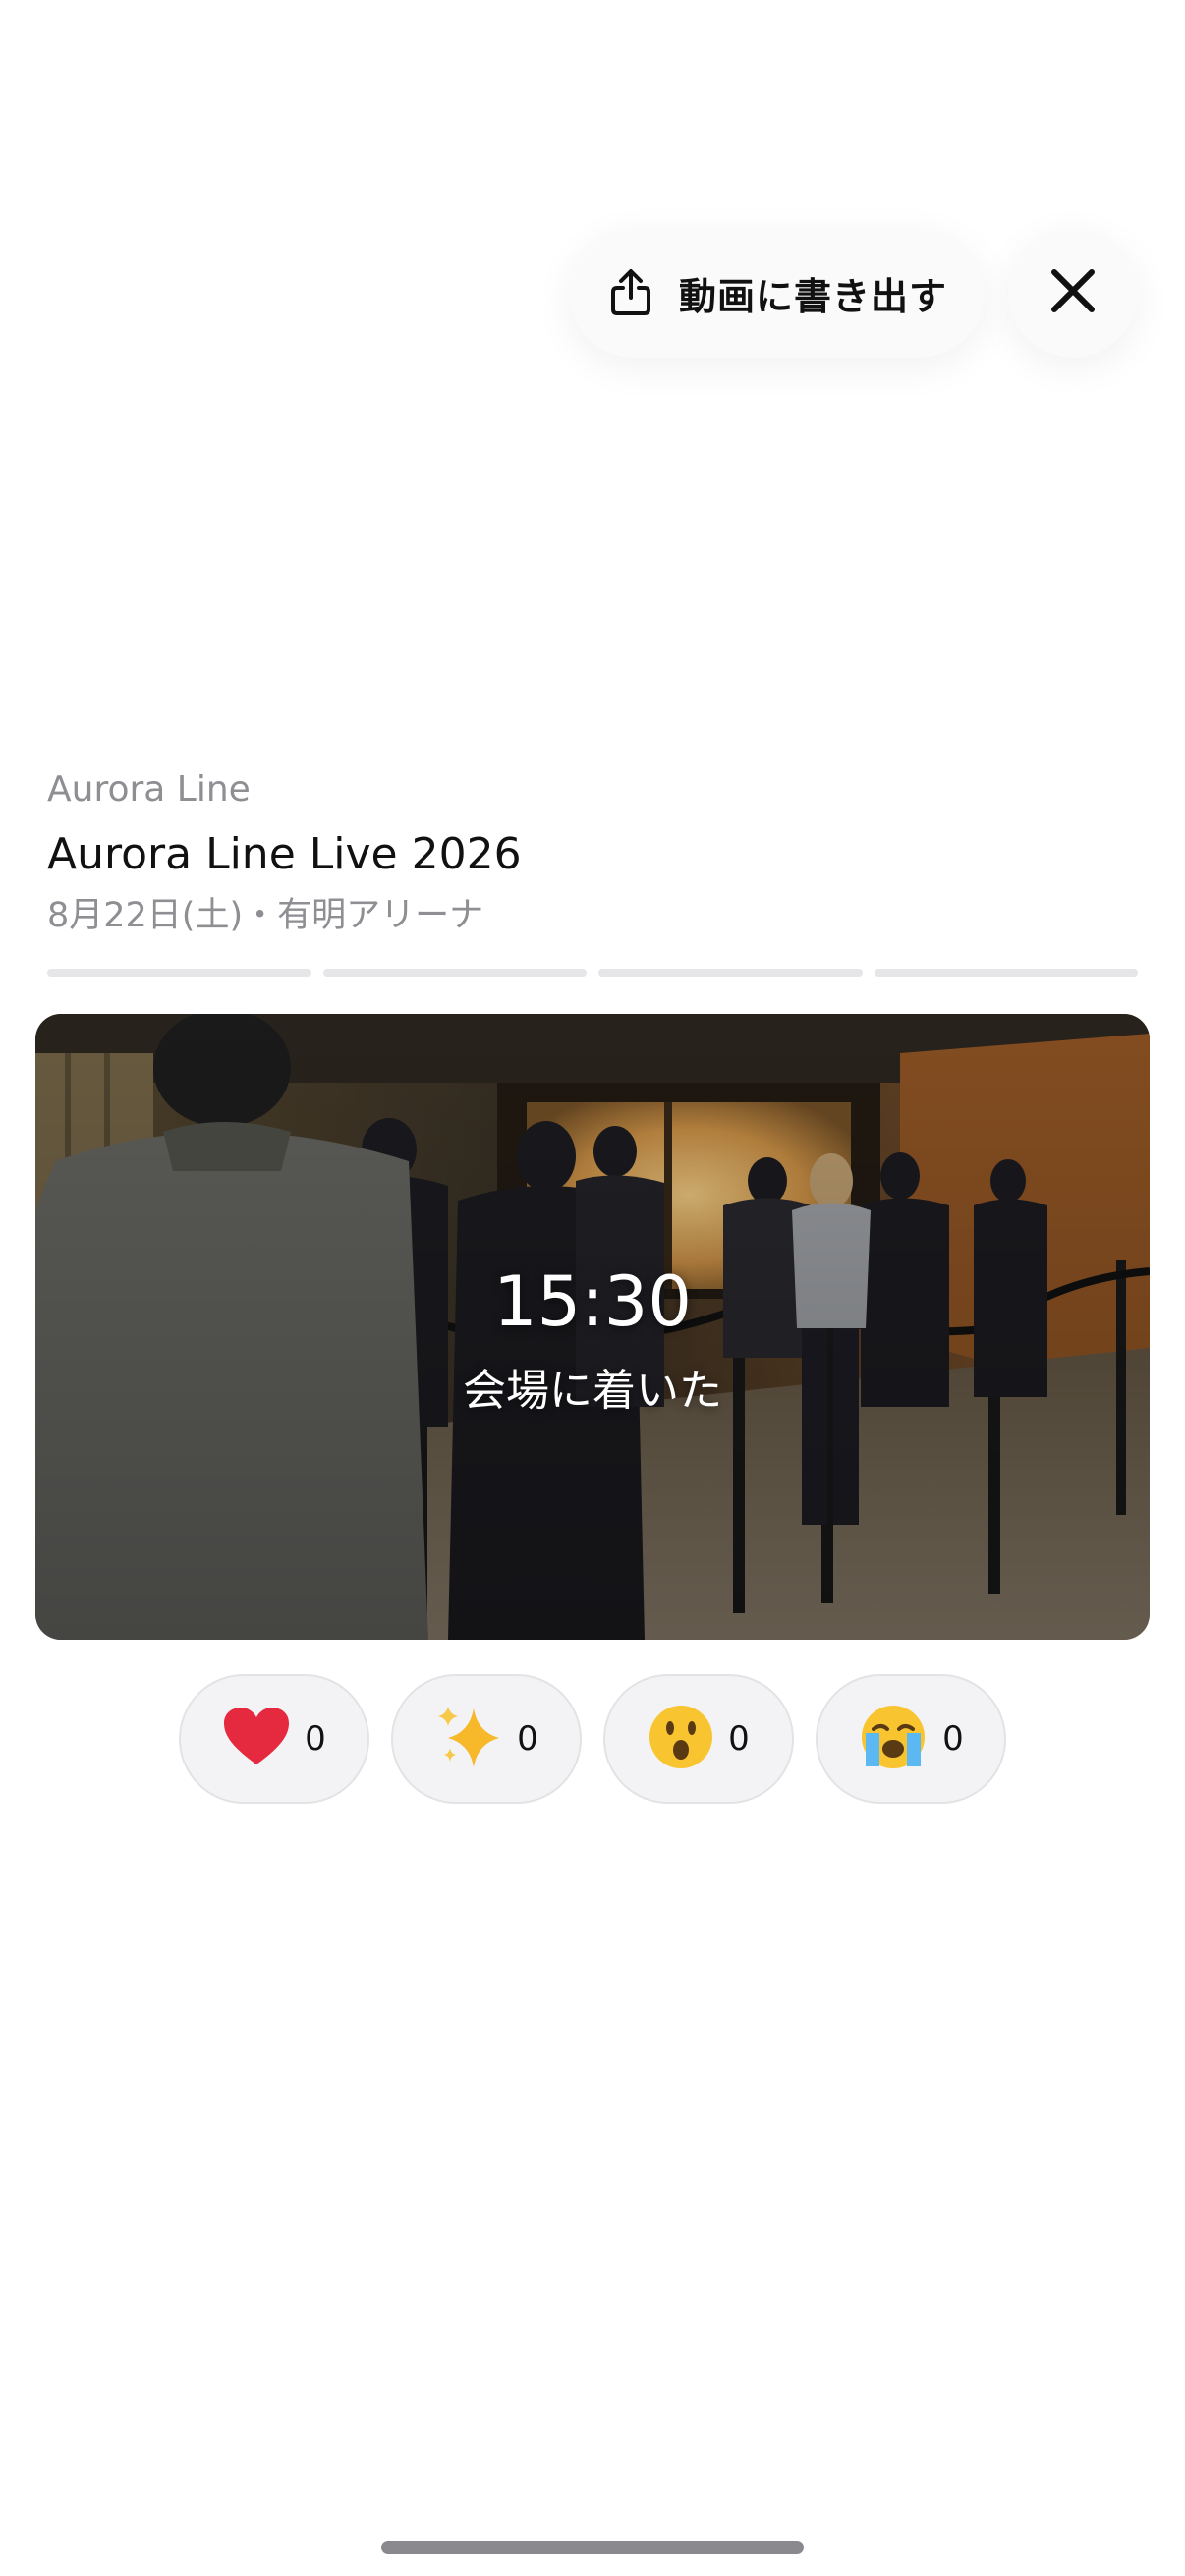 This screenshot has width=1185, height=2576. What do you see at coordinates (149, 789) in the screenshot?
I see `artist-name: Aurora Line` at bounding box center [149, 789].